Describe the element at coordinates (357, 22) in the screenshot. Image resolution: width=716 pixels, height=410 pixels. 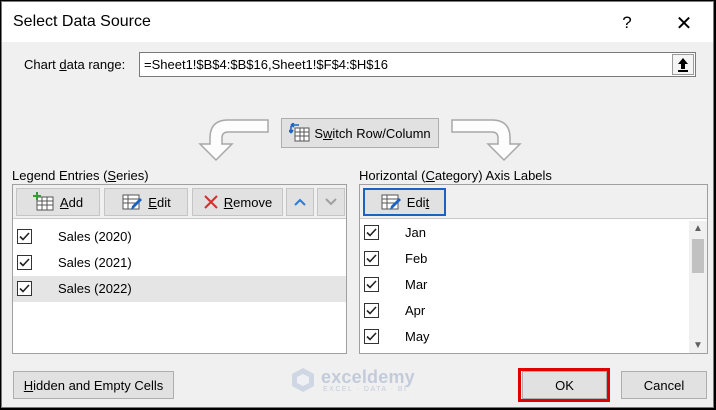
I see `title-bar: Select Data Source ? ✕` at that location.